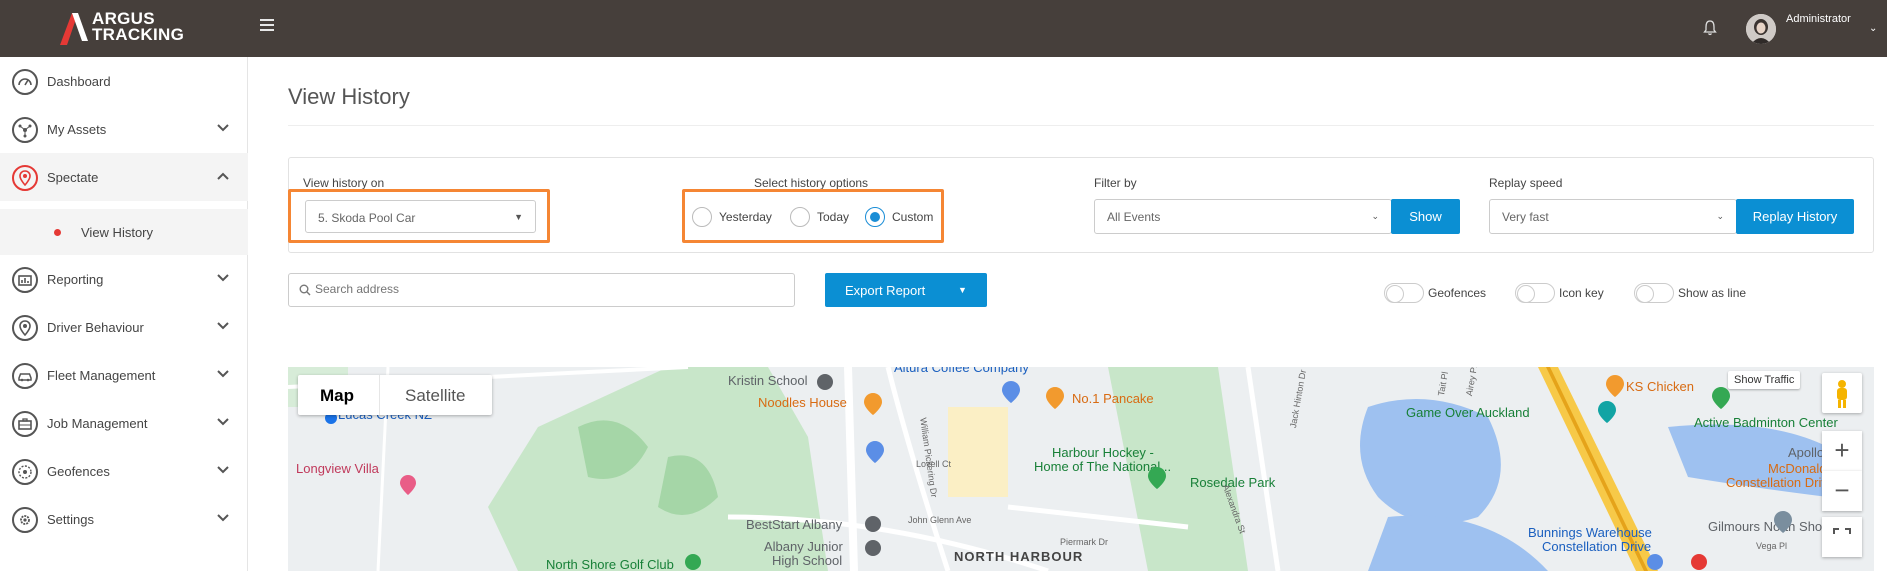 This screenshot has height=571, width=1887. I want to click on replay-speed-label: Replay speed, so click(1526, 183).